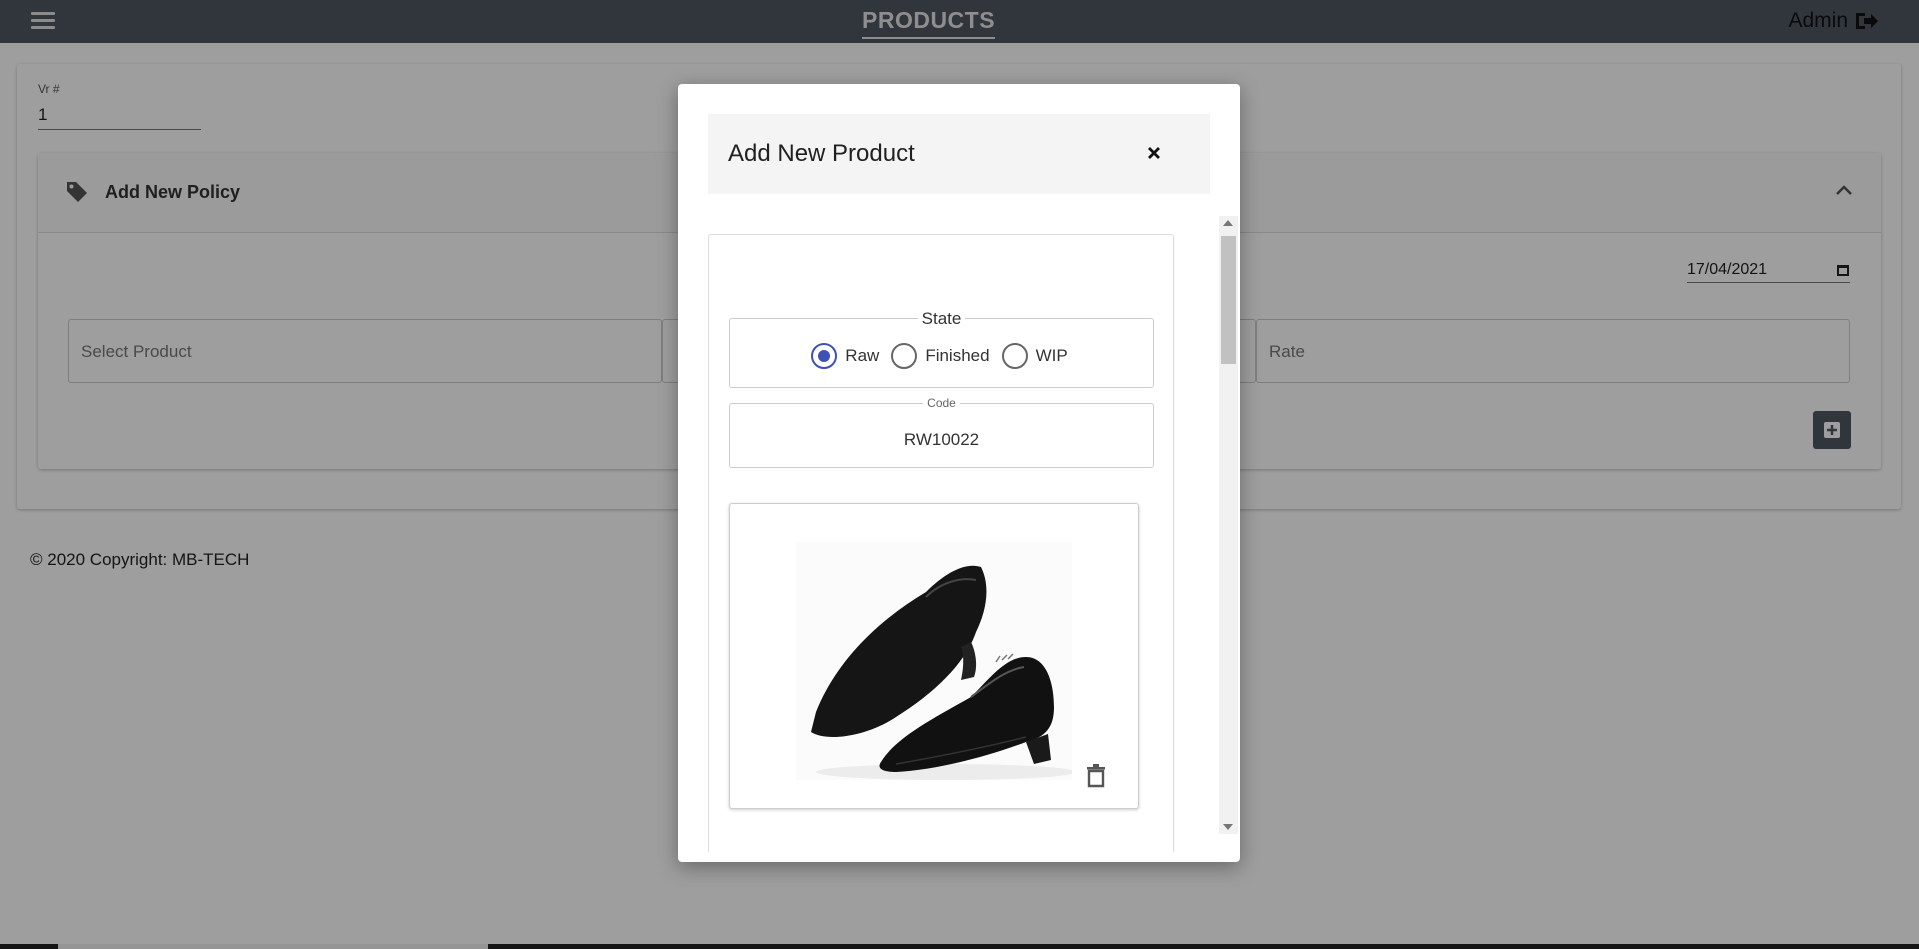 The width and height of the screenshot is (1919, 949). I want to click on radio-label: Raw, so click(862, 355).